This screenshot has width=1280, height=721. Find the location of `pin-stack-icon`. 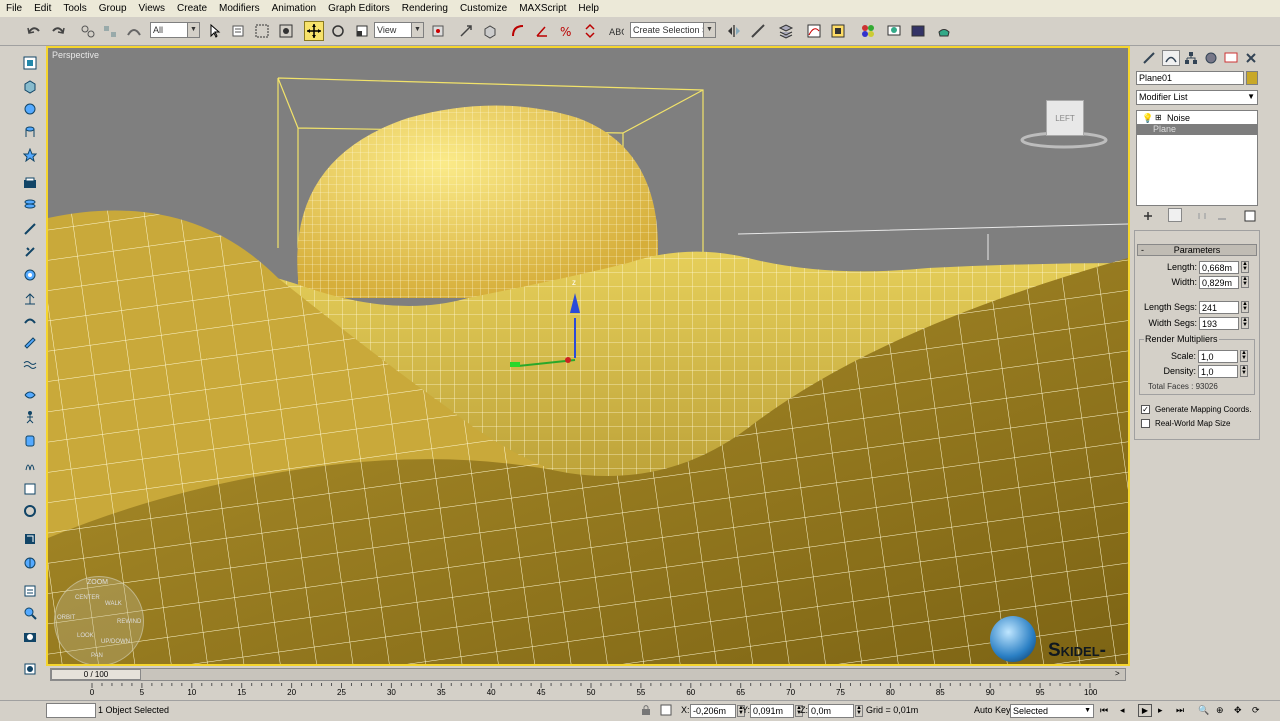

pin-stack-icon is located at coordinates (1148, 217).